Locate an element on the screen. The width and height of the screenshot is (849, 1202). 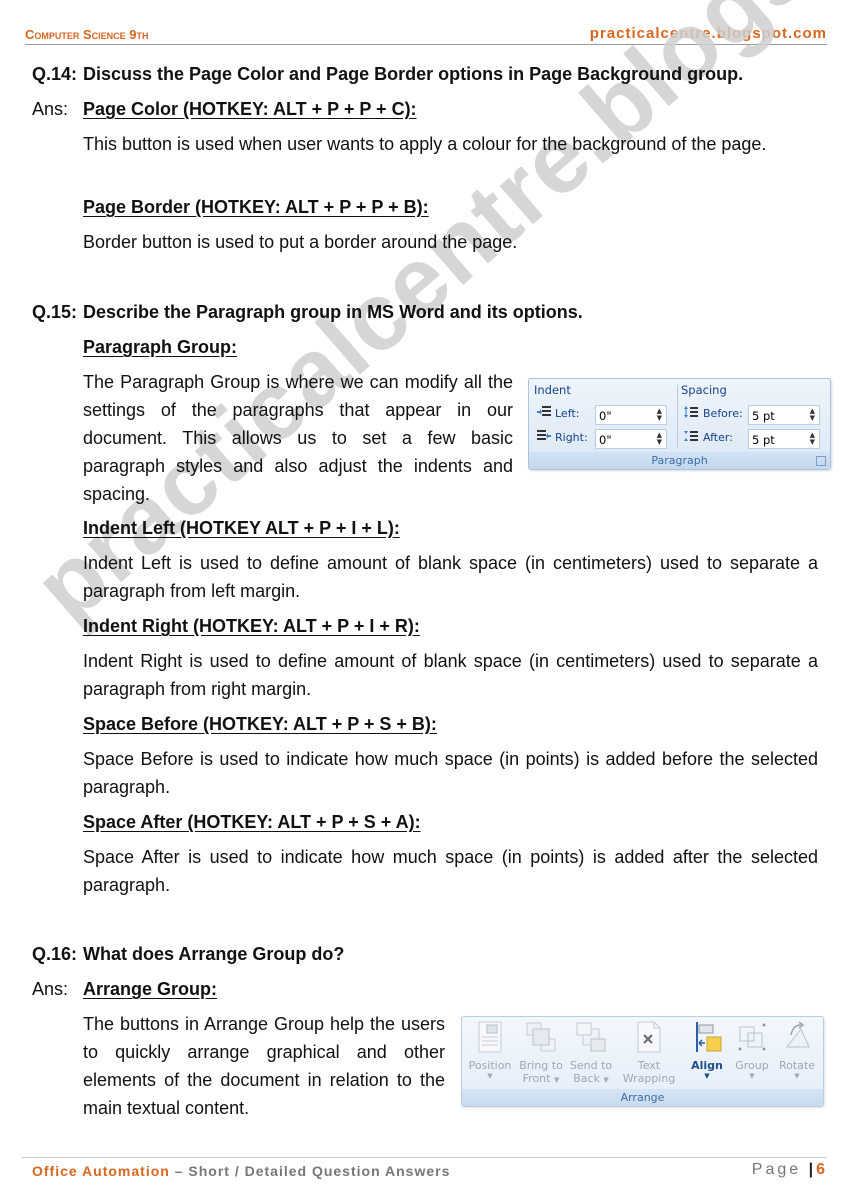
page-number: Page | 6 is located at coordinates (788, 1170).